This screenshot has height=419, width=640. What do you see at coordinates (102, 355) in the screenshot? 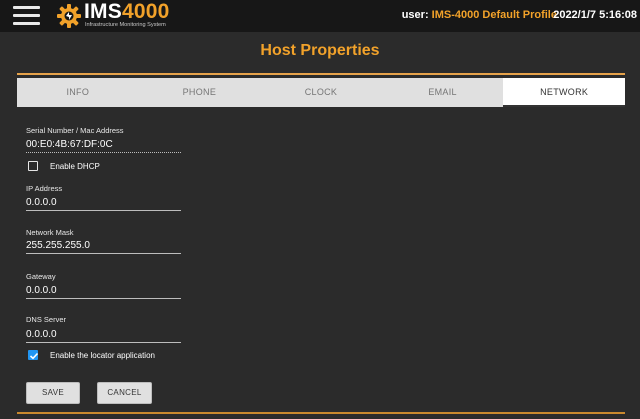
I see `enable-locator-label: Enable the locator application` at bounding box center [102, 355].